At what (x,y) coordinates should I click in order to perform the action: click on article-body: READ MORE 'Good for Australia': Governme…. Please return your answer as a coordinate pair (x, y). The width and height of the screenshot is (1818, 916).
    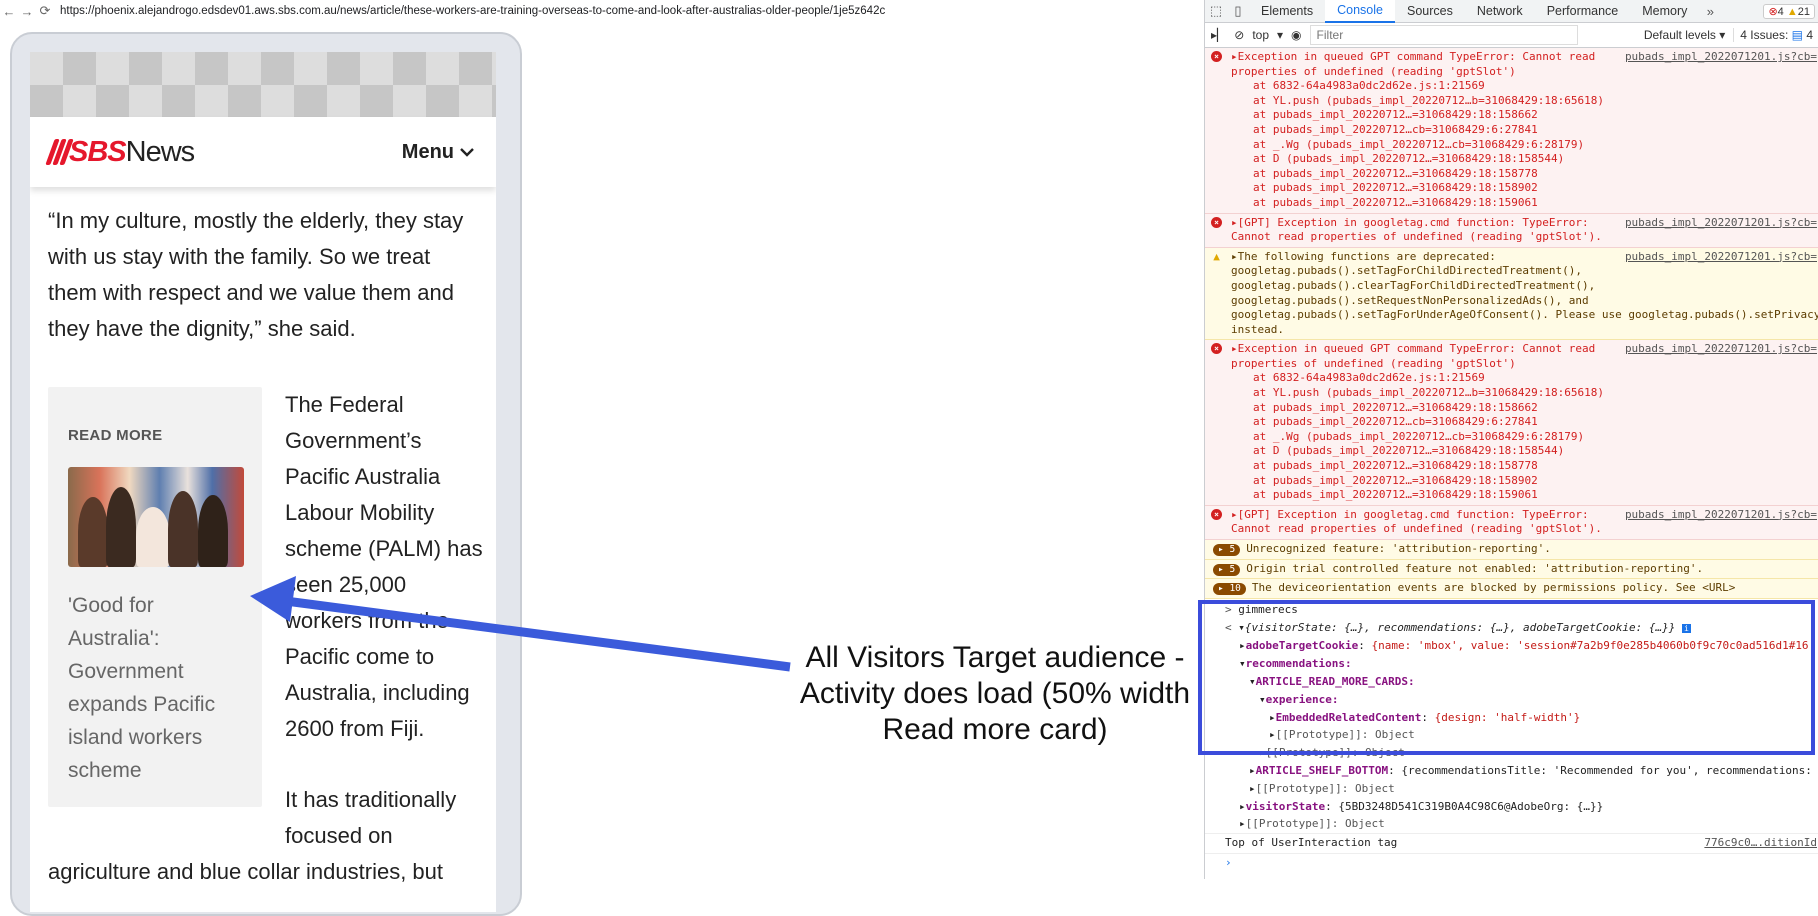
    Looking at the image, I should click on (263, 635).